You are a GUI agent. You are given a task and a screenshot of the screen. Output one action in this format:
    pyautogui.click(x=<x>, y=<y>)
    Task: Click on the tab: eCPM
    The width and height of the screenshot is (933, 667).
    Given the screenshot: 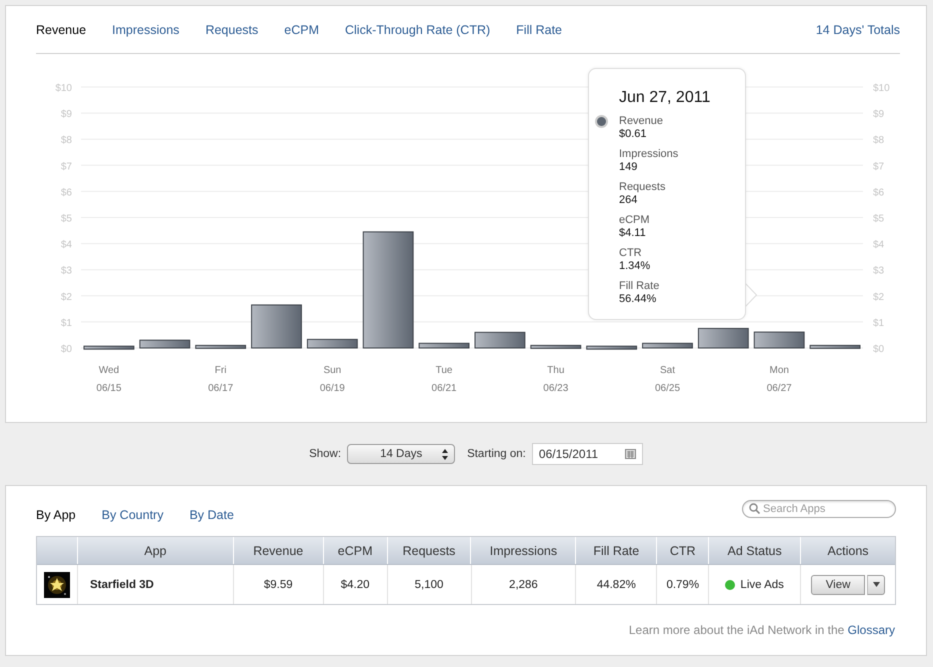 What is the action you would take?
    pyautogui.click(x=301, y=30)
    